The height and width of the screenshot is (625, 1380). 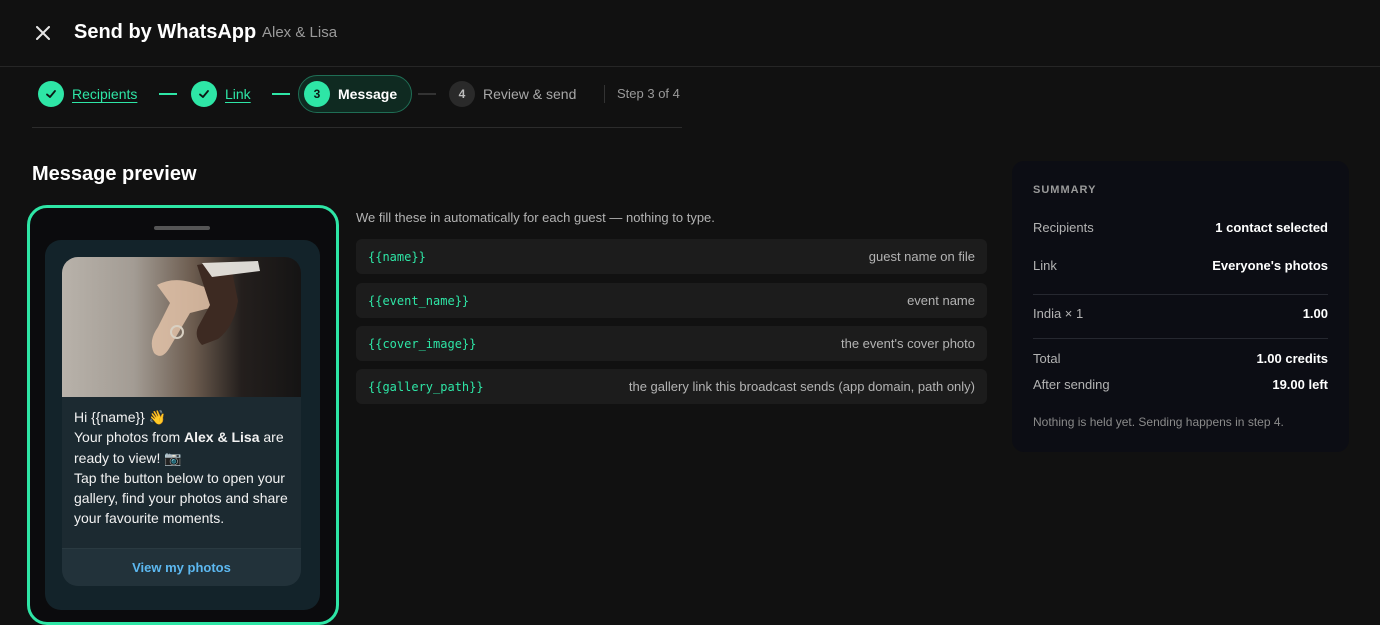 I want to click on summary-value: 1.00, so click(x=1315, y=313).